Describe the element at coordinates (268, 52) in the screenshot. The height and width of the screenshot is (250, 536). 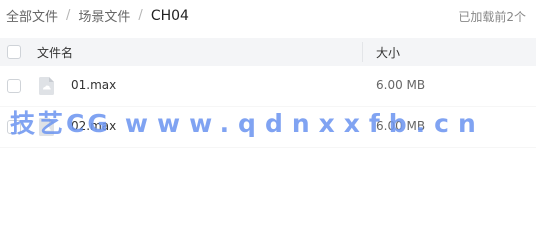
I see `table-header: 文件名 大小` at that location.